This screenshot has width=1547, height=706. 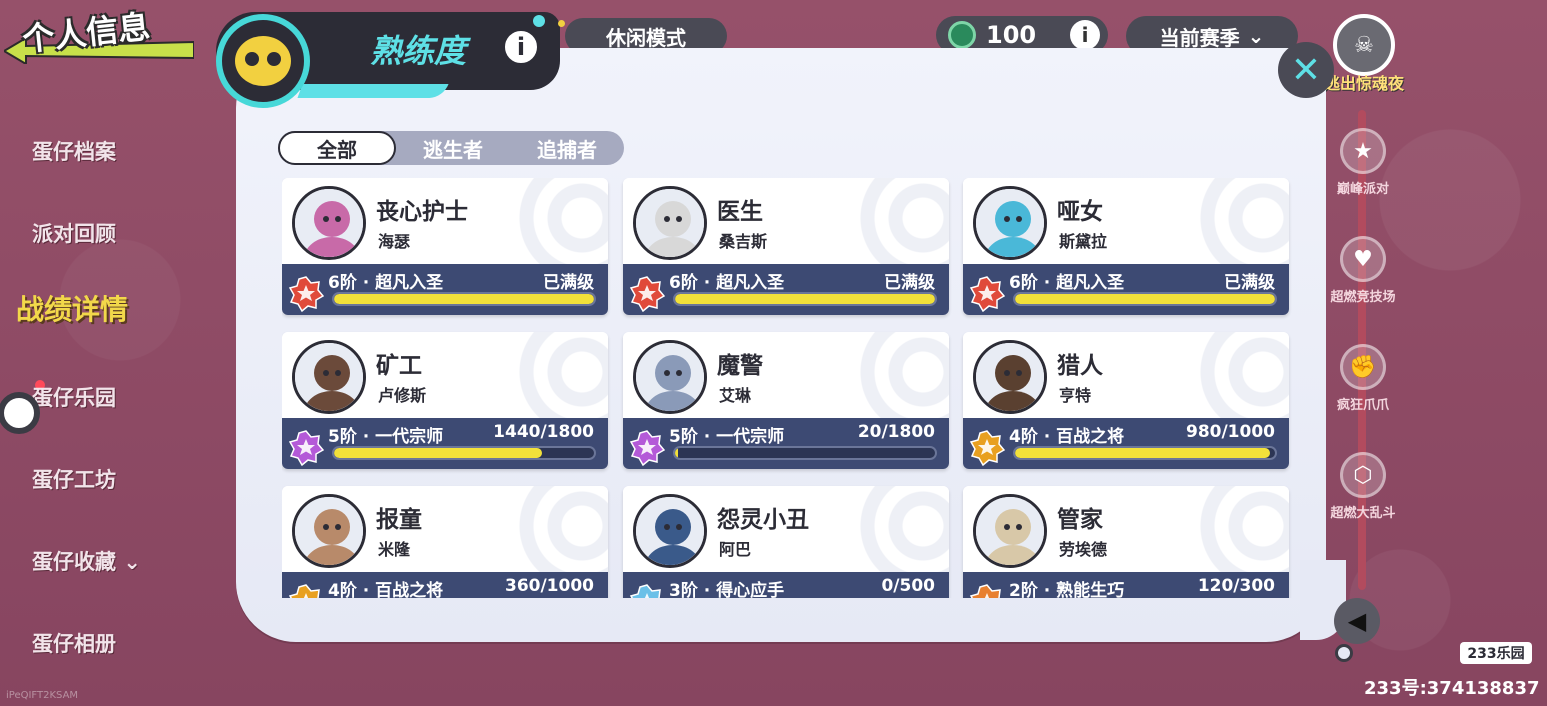 I want to click on card-footer: 4阶 · 百战之将 360/1000, so click(x=445, y=585).